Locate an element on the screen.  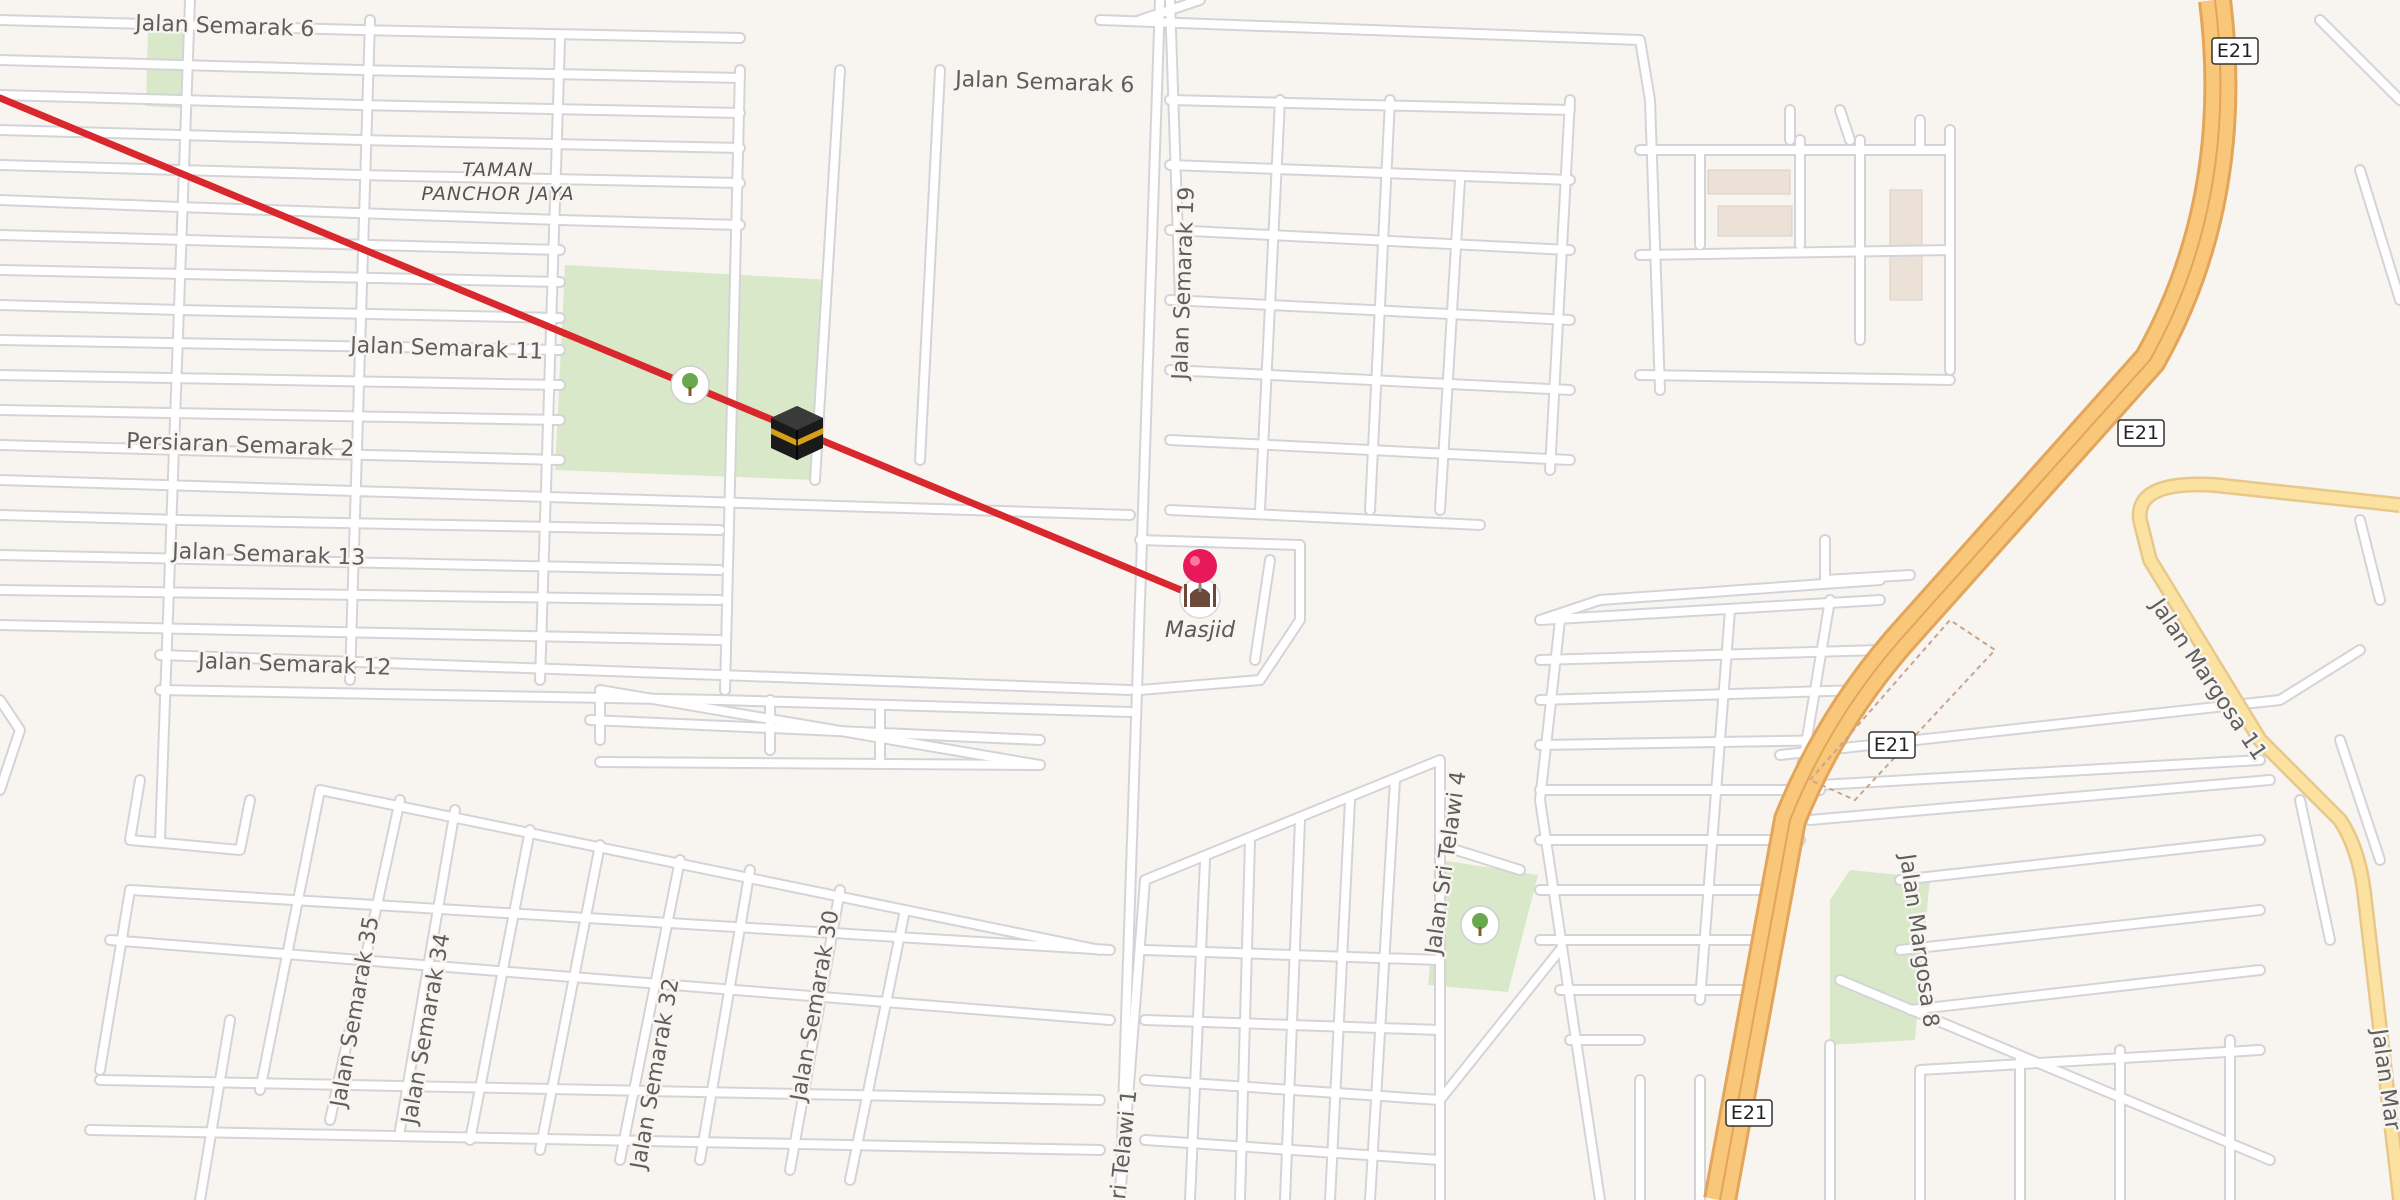
street-label: Persiaran Semarak 2 is located at coordinates (240, 445).